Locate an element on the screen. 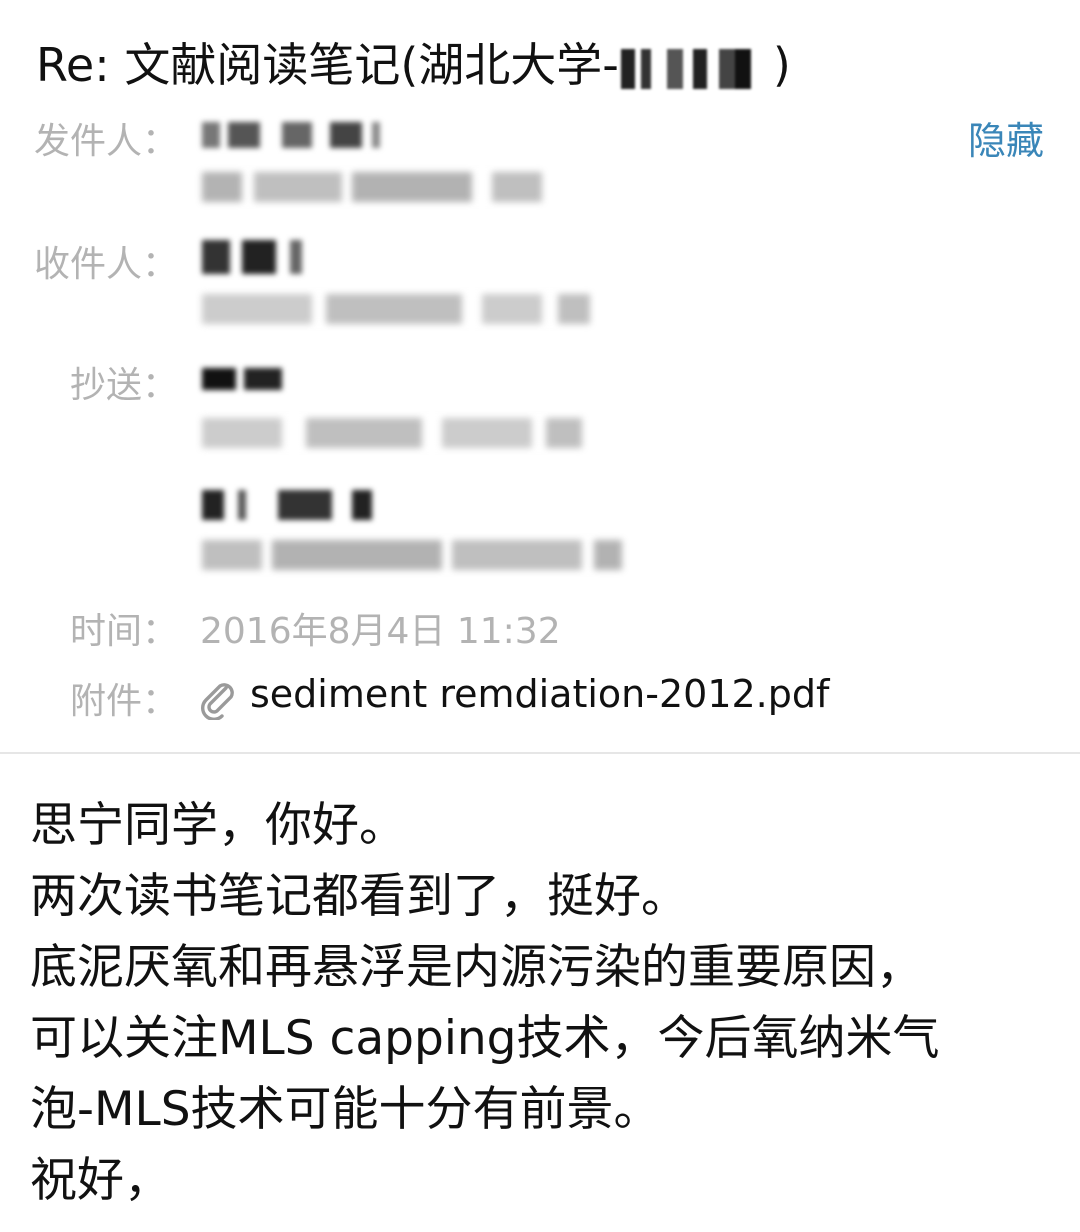 The width and height of the screenshot is (1080, 1232). time-value: 2016年8月4日 11:32 is located at coordinates (380, 631).